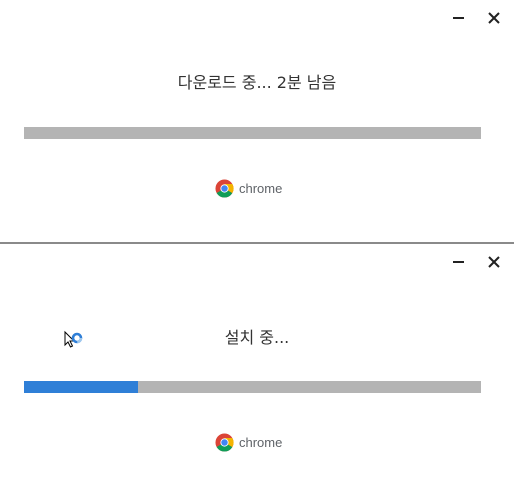 The height and width of the screenshot is (480, 514). I want to click on install-progress-fill, so click(81, 387).